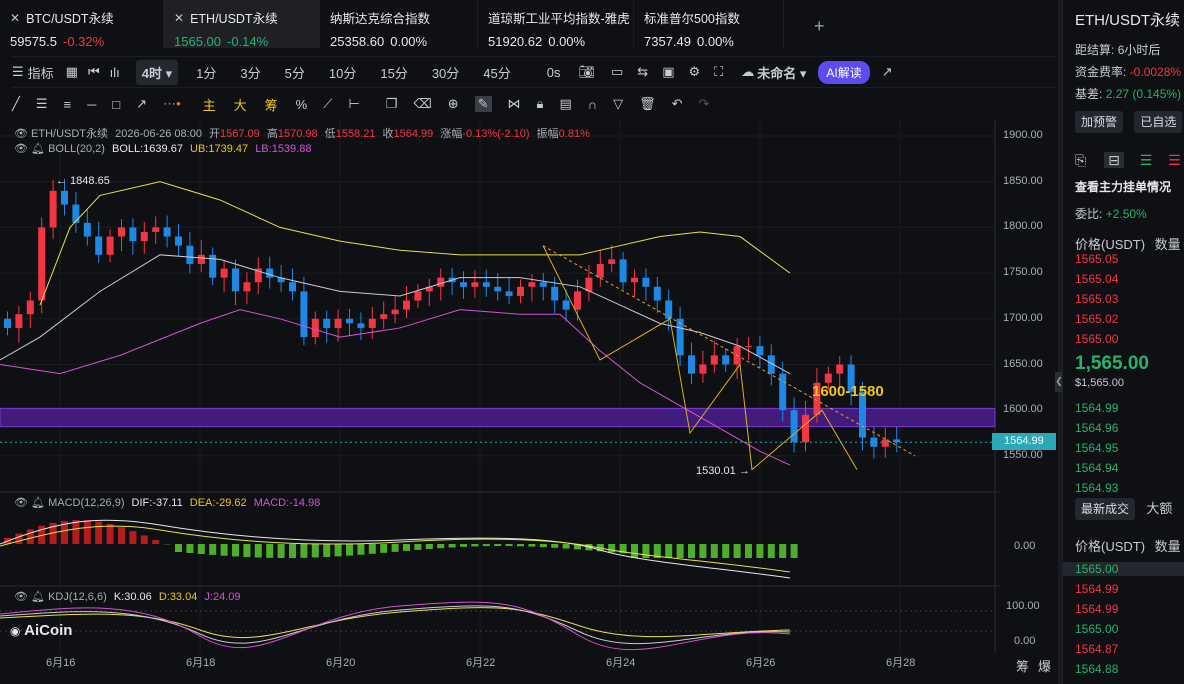 The width and height of the screenshot is (1184, 684). Describe the element at coordinates (1096, 319) in the screenshot. I see `ask-row: 1565.02` at that location.